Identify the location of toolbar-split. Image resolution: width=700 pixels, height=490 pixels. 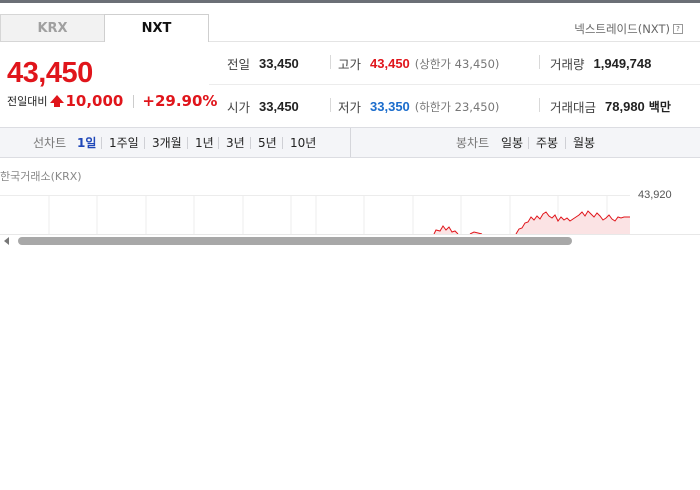
(350, 142).